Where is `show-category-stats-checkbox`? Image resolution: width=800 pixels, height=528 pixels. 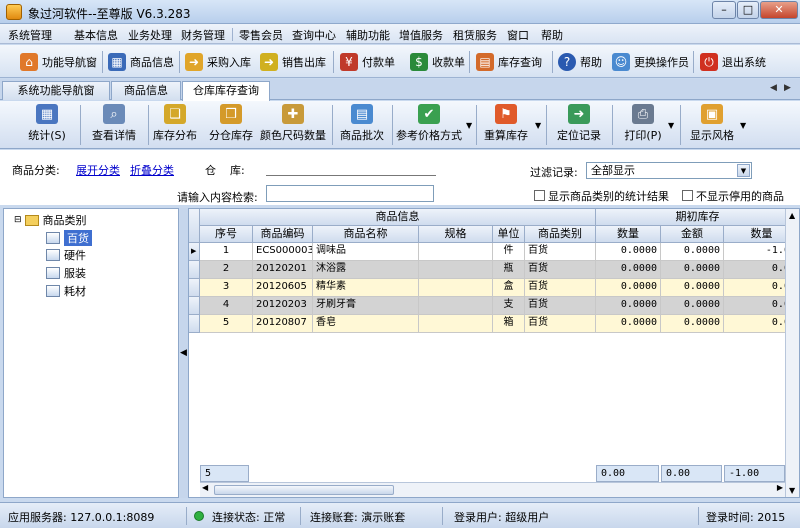 show-category-stats-checkbox is located at coordinates (539, 195).